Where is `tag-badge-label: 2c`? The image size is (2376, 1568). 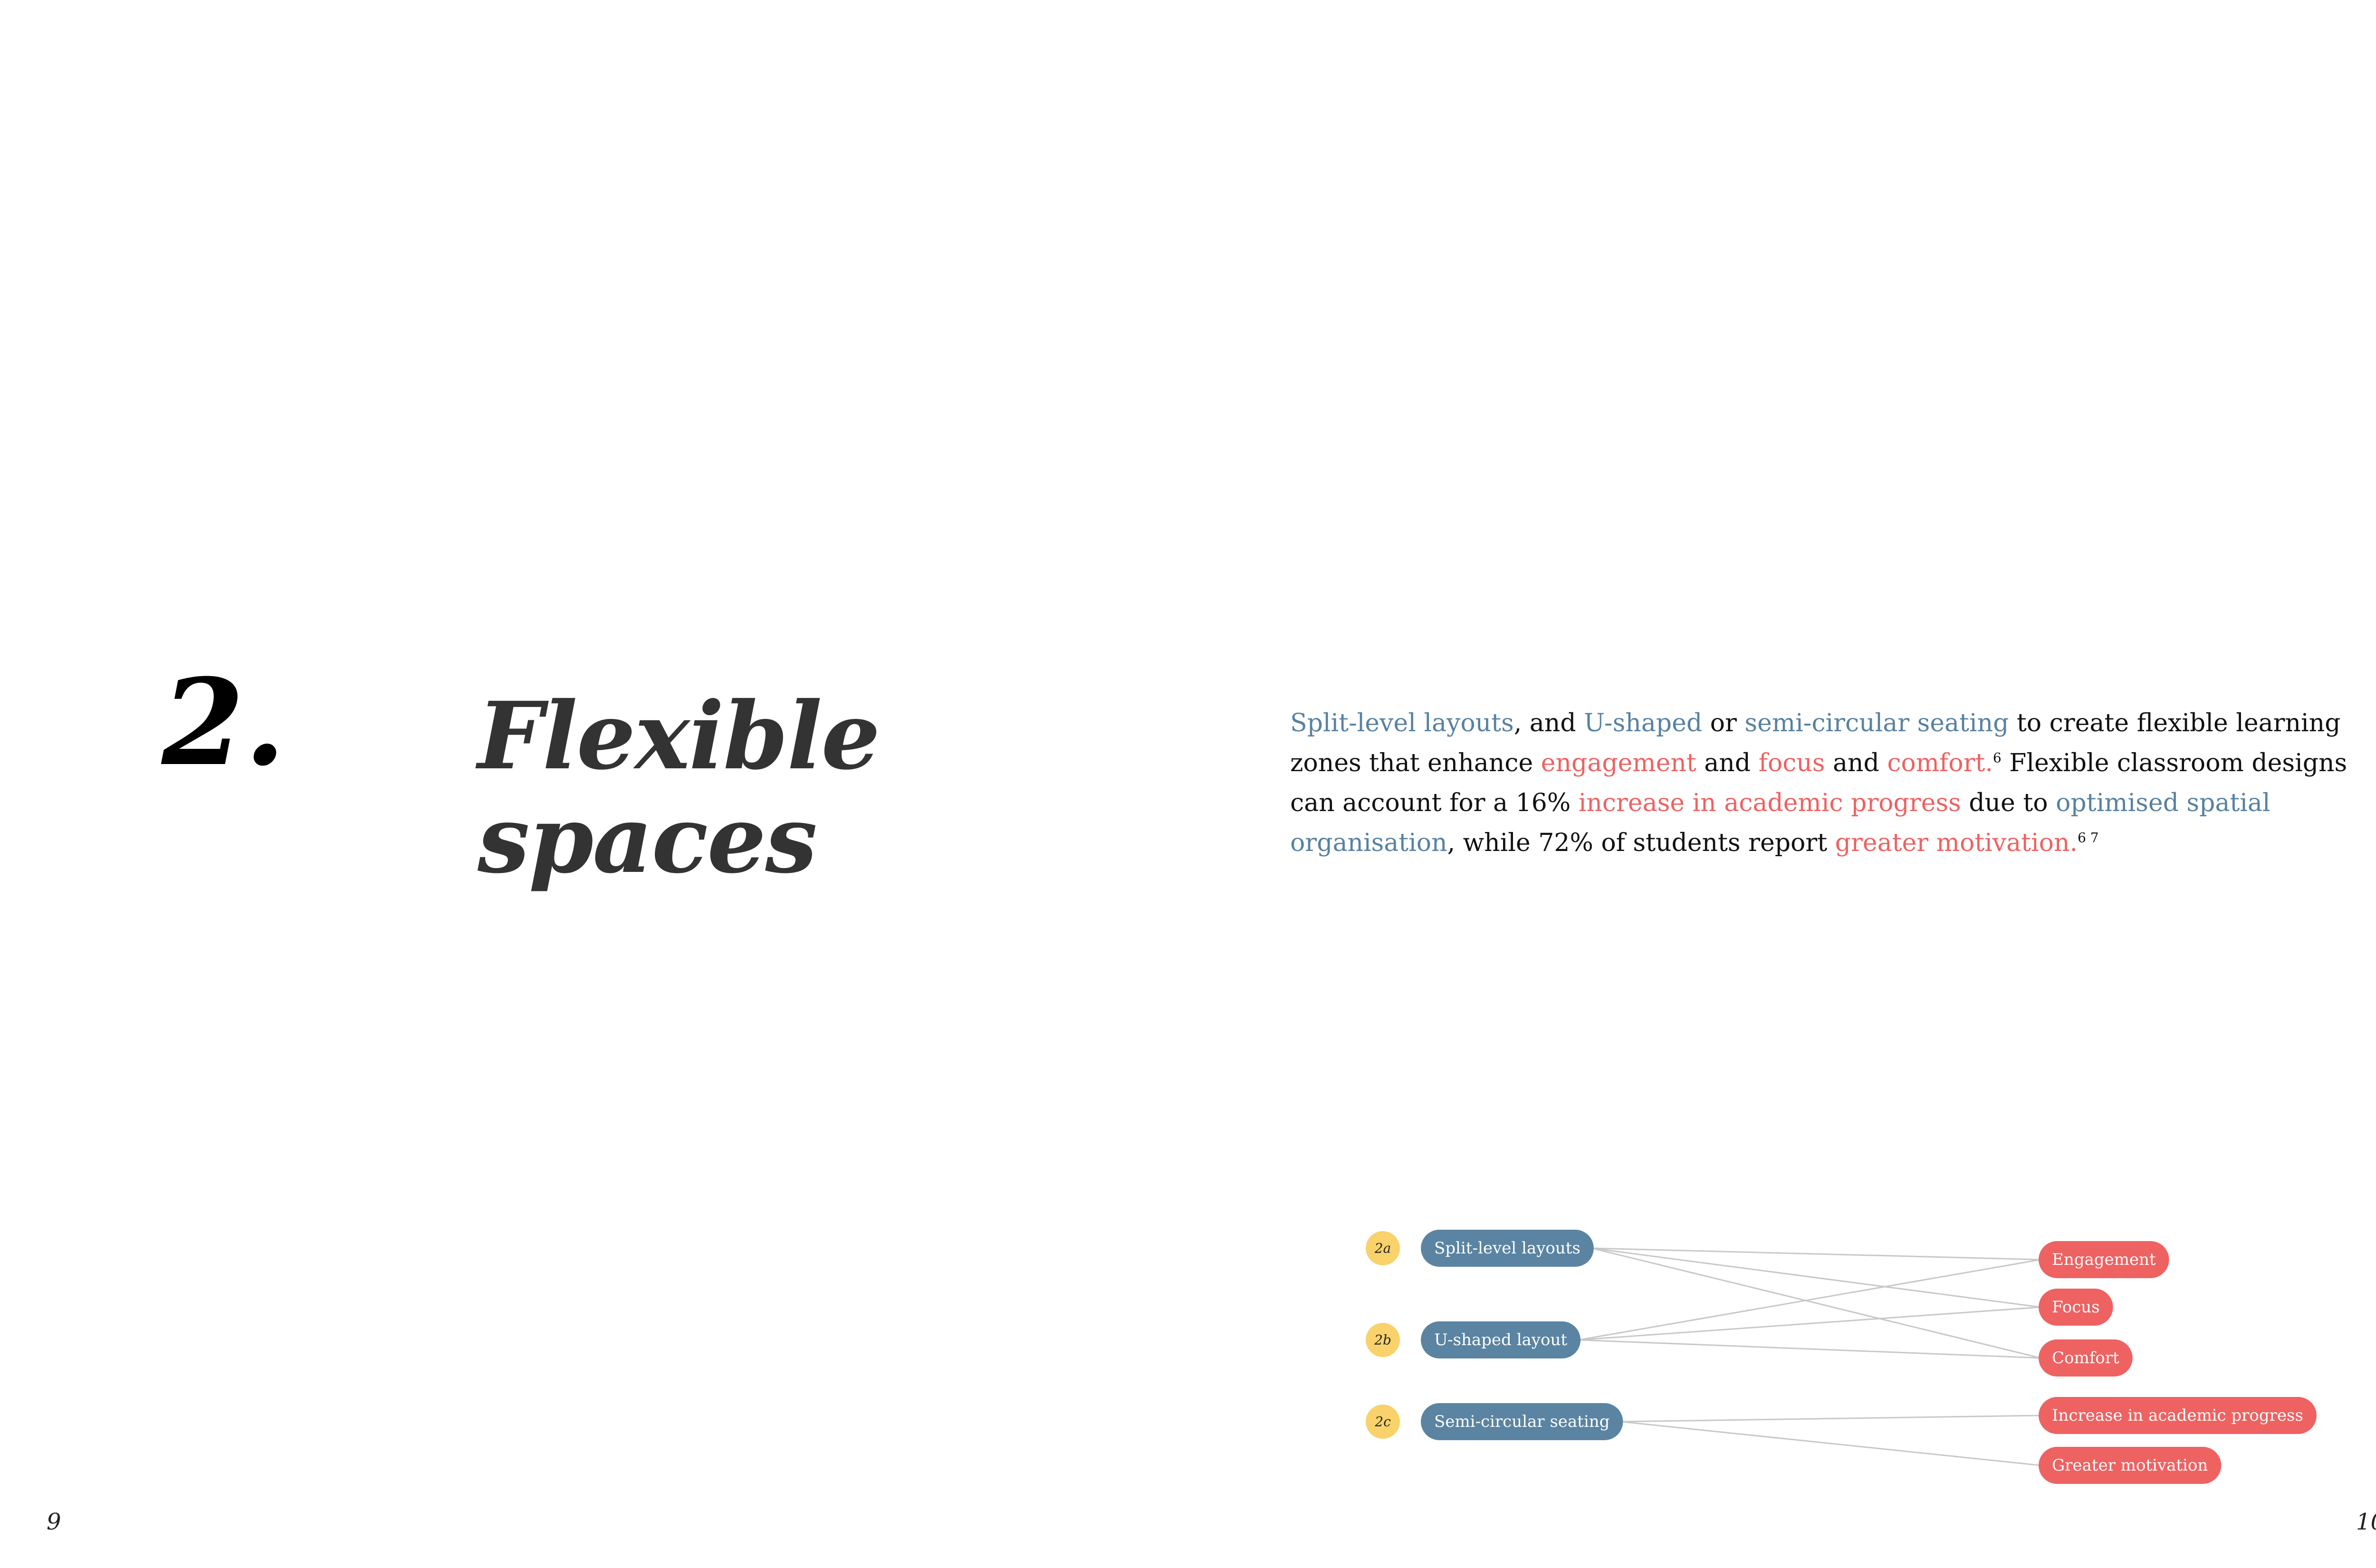
tag-badge-label: 2c is located at coordinates (1382, 1422).